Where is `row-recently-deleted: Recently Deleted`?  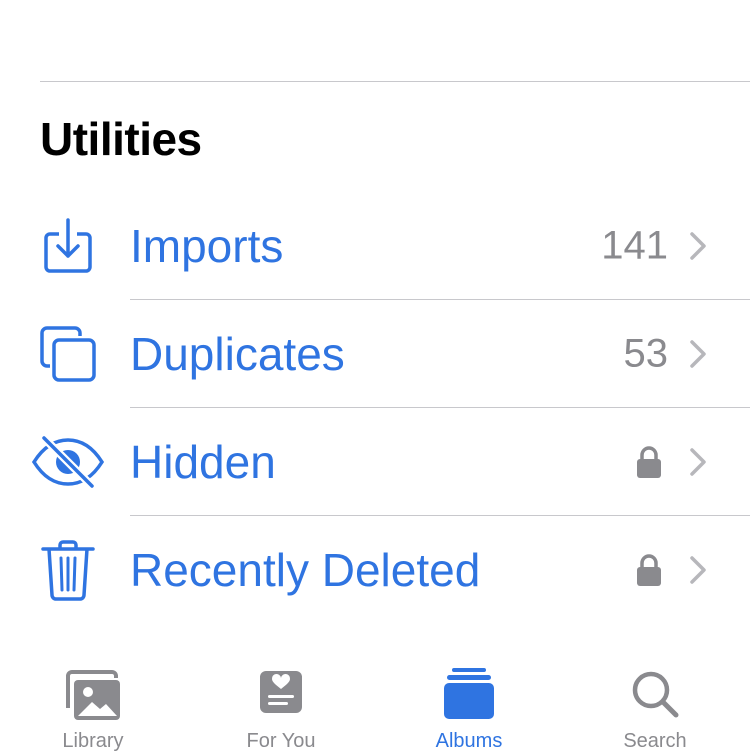
row-recently-deleted: Recently Deleted is located at coordinates (375, 570).